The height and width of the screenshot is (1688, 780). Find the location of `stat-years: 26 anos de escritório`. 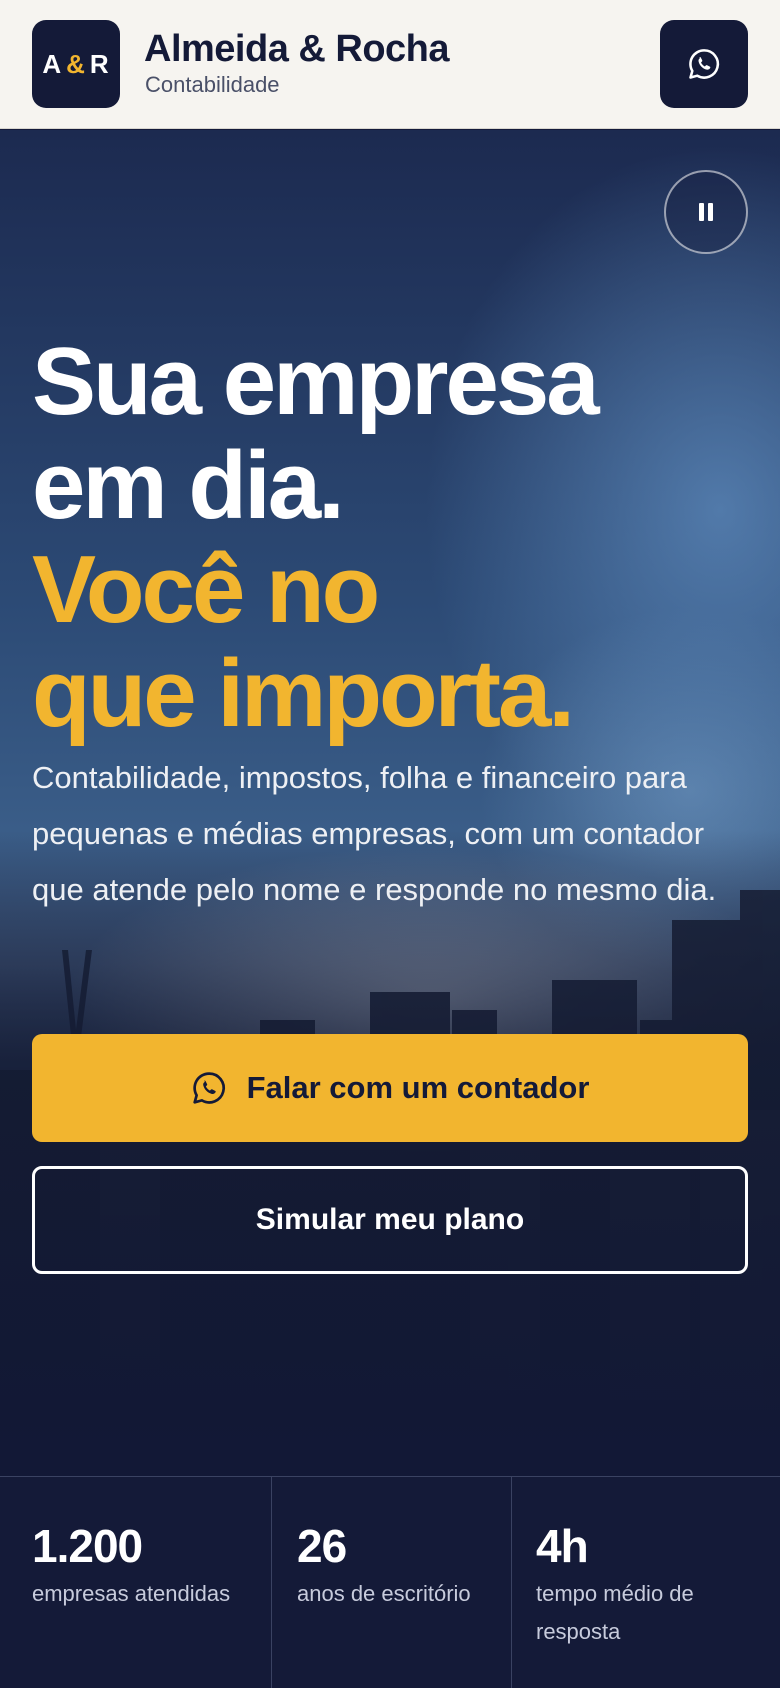

stat-years: 26 anos de escritório is located at coordinates (391, 1582).